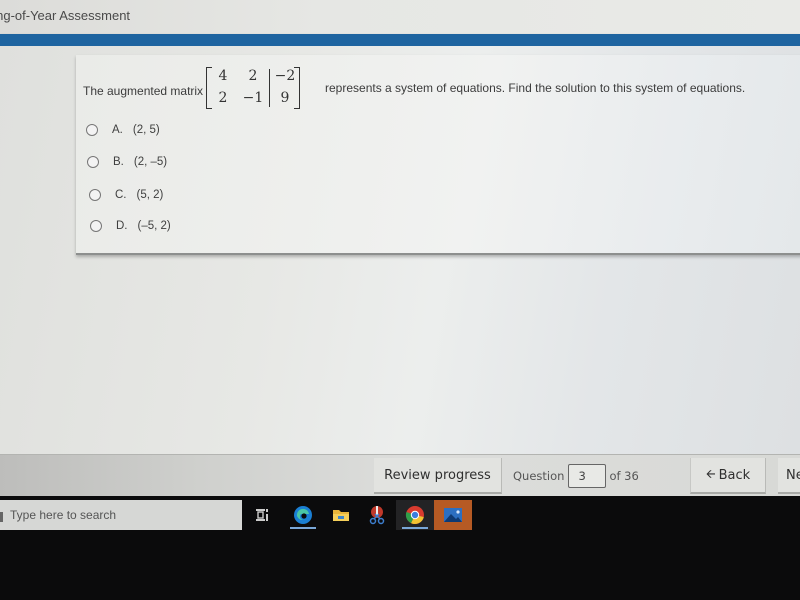  Describe the element at coordinates (285, 76) in the screenshot. I see `matrix-cell: −2` at that location.